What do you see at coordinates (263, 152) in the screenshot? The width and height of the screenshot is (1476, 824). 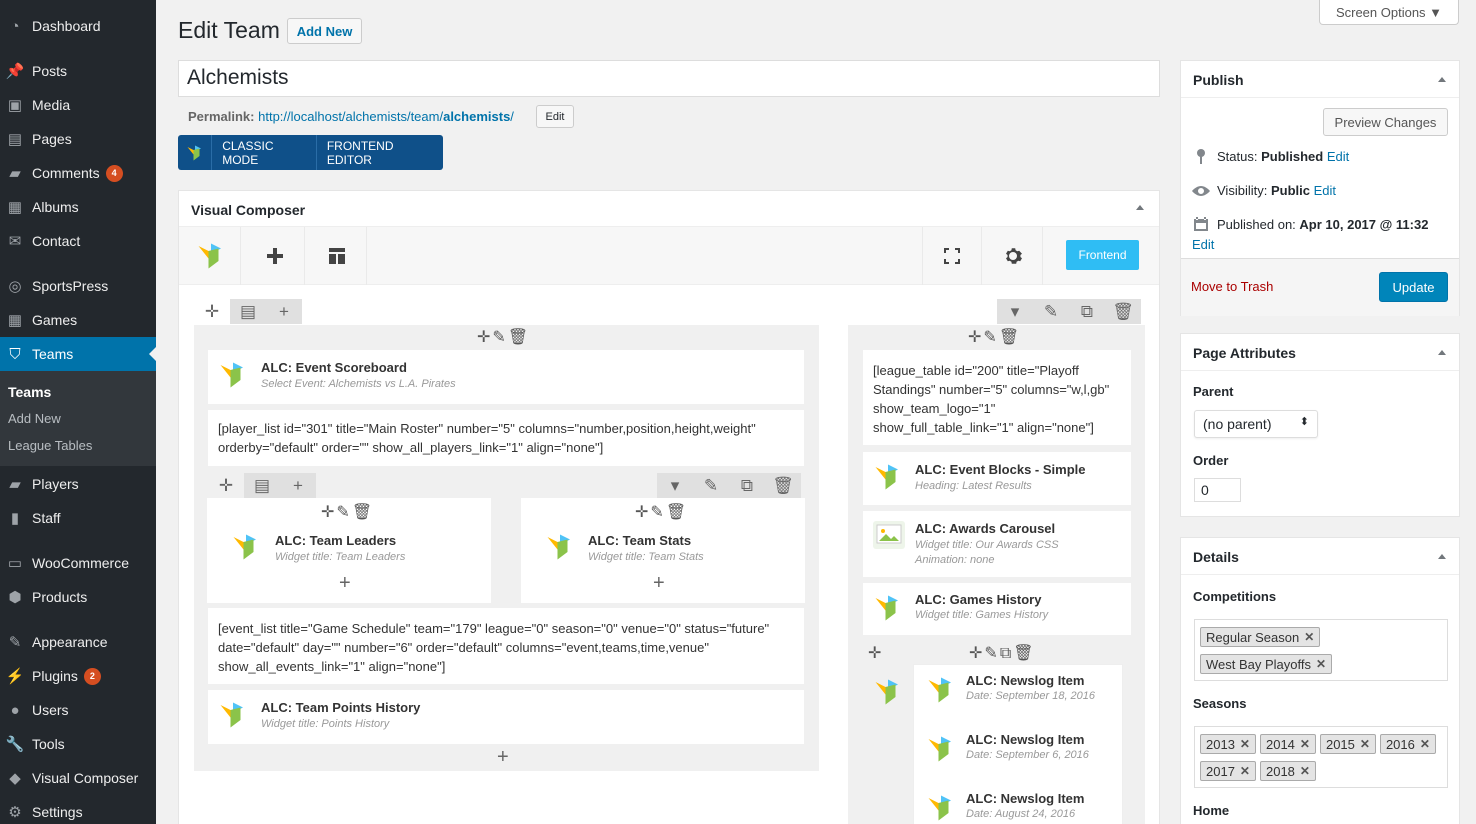 I see `classic-mode-button: CLASSIC MODE` at bounding box center [263, 152].